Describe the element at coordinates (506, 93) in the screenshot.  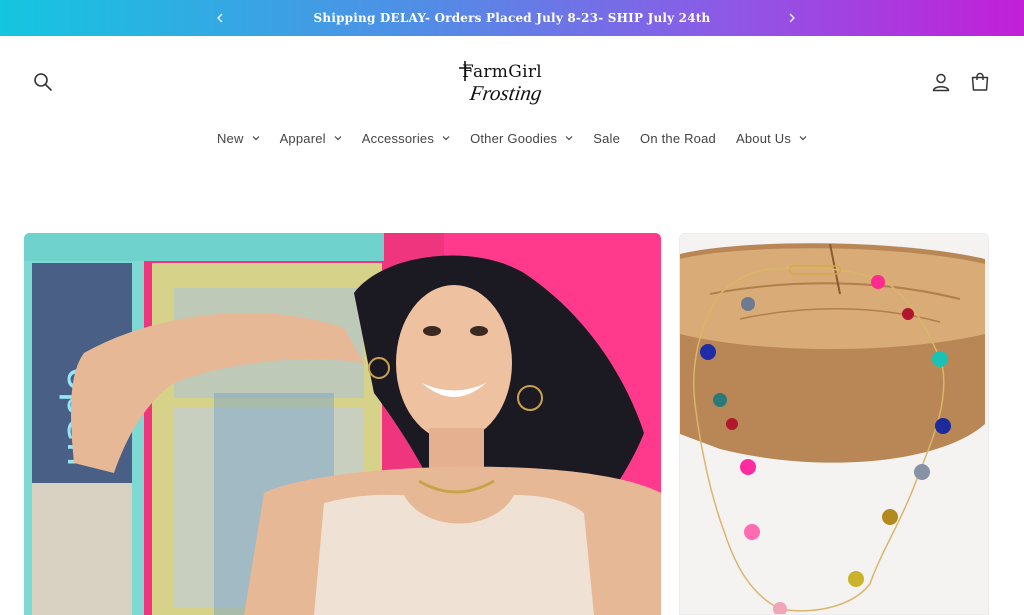
I see `logo-text-frosting: Frosting` at that location.